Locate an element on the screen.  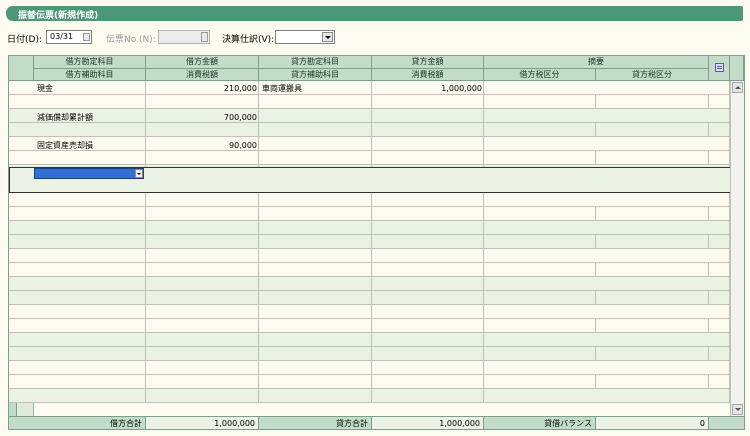
entry-debit-amount: 90,000 is located at coordinates (202, 146).